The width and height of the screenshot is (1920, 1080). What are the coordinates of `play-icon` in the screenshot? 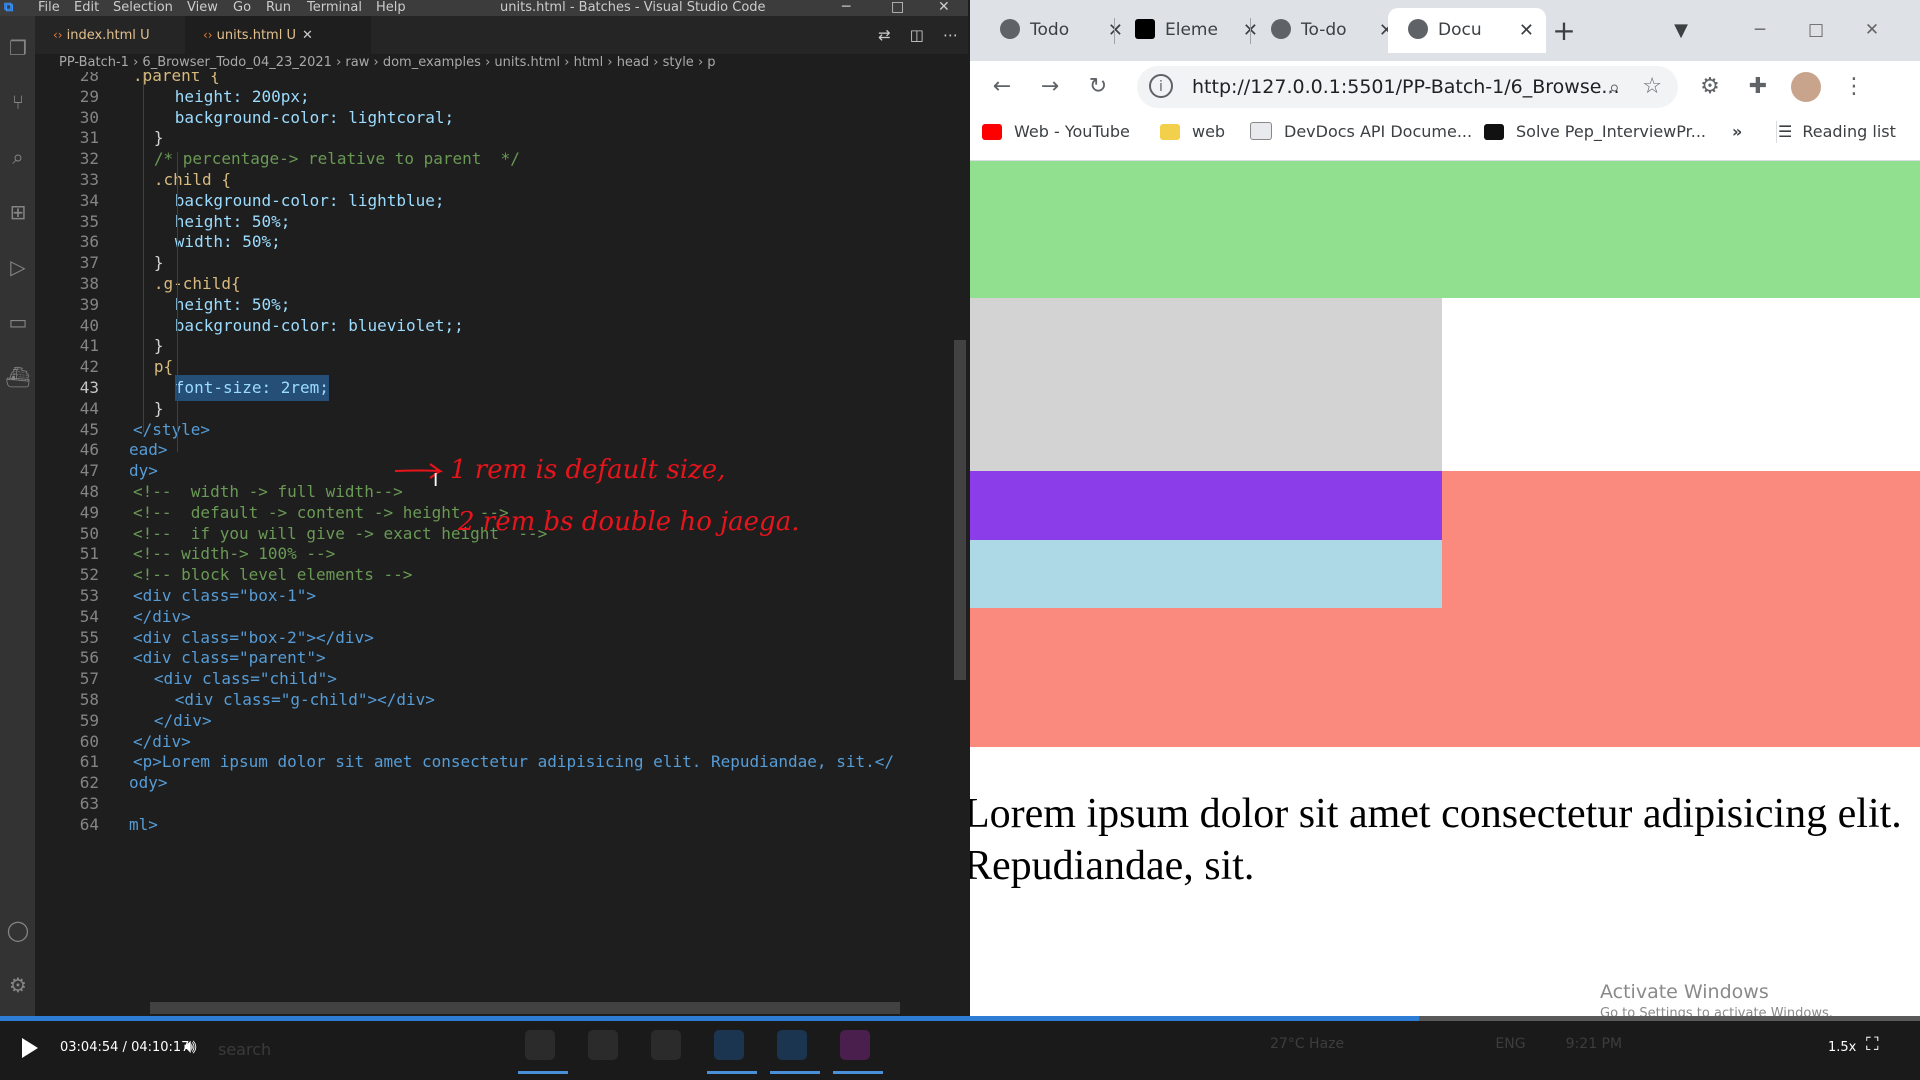 It's located at (30, 1048).